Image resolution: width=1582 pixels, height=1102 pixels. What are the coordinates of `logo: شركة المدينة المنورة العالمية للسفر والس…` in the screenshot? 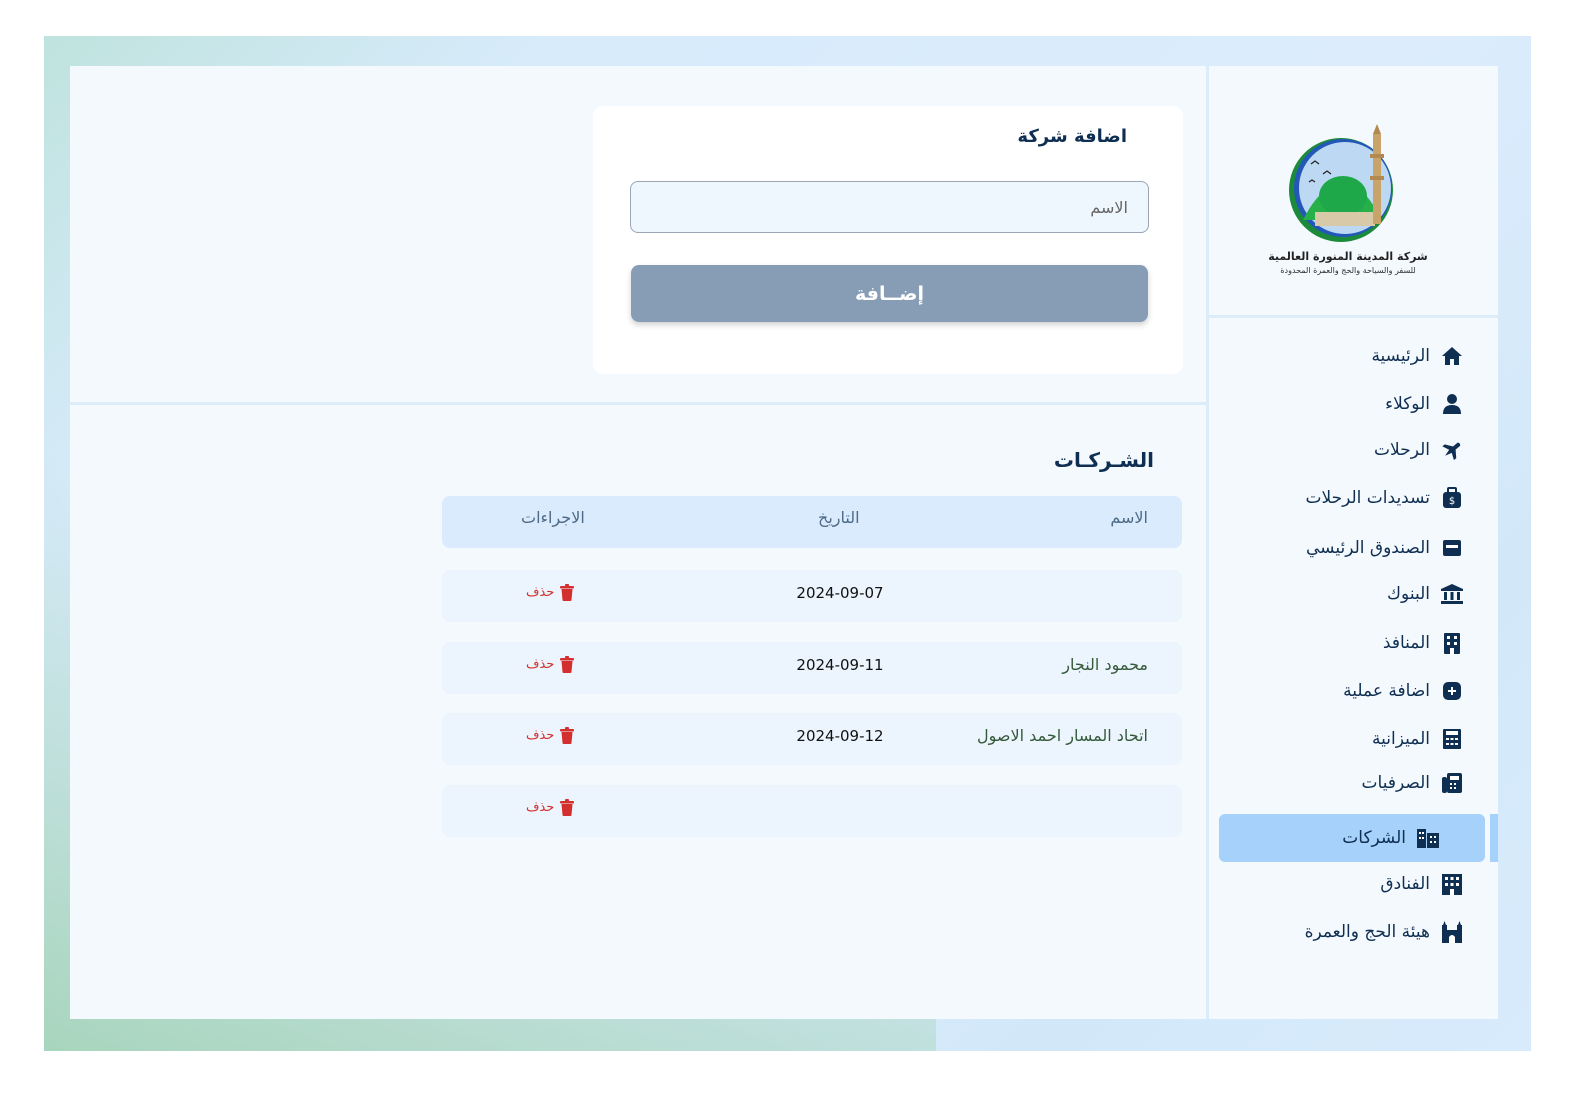 It's located at (1353, 192).